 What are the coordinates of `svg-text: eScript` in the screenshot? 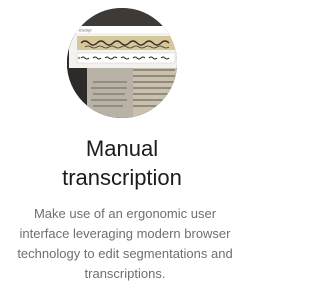 It's located at (85, 30).